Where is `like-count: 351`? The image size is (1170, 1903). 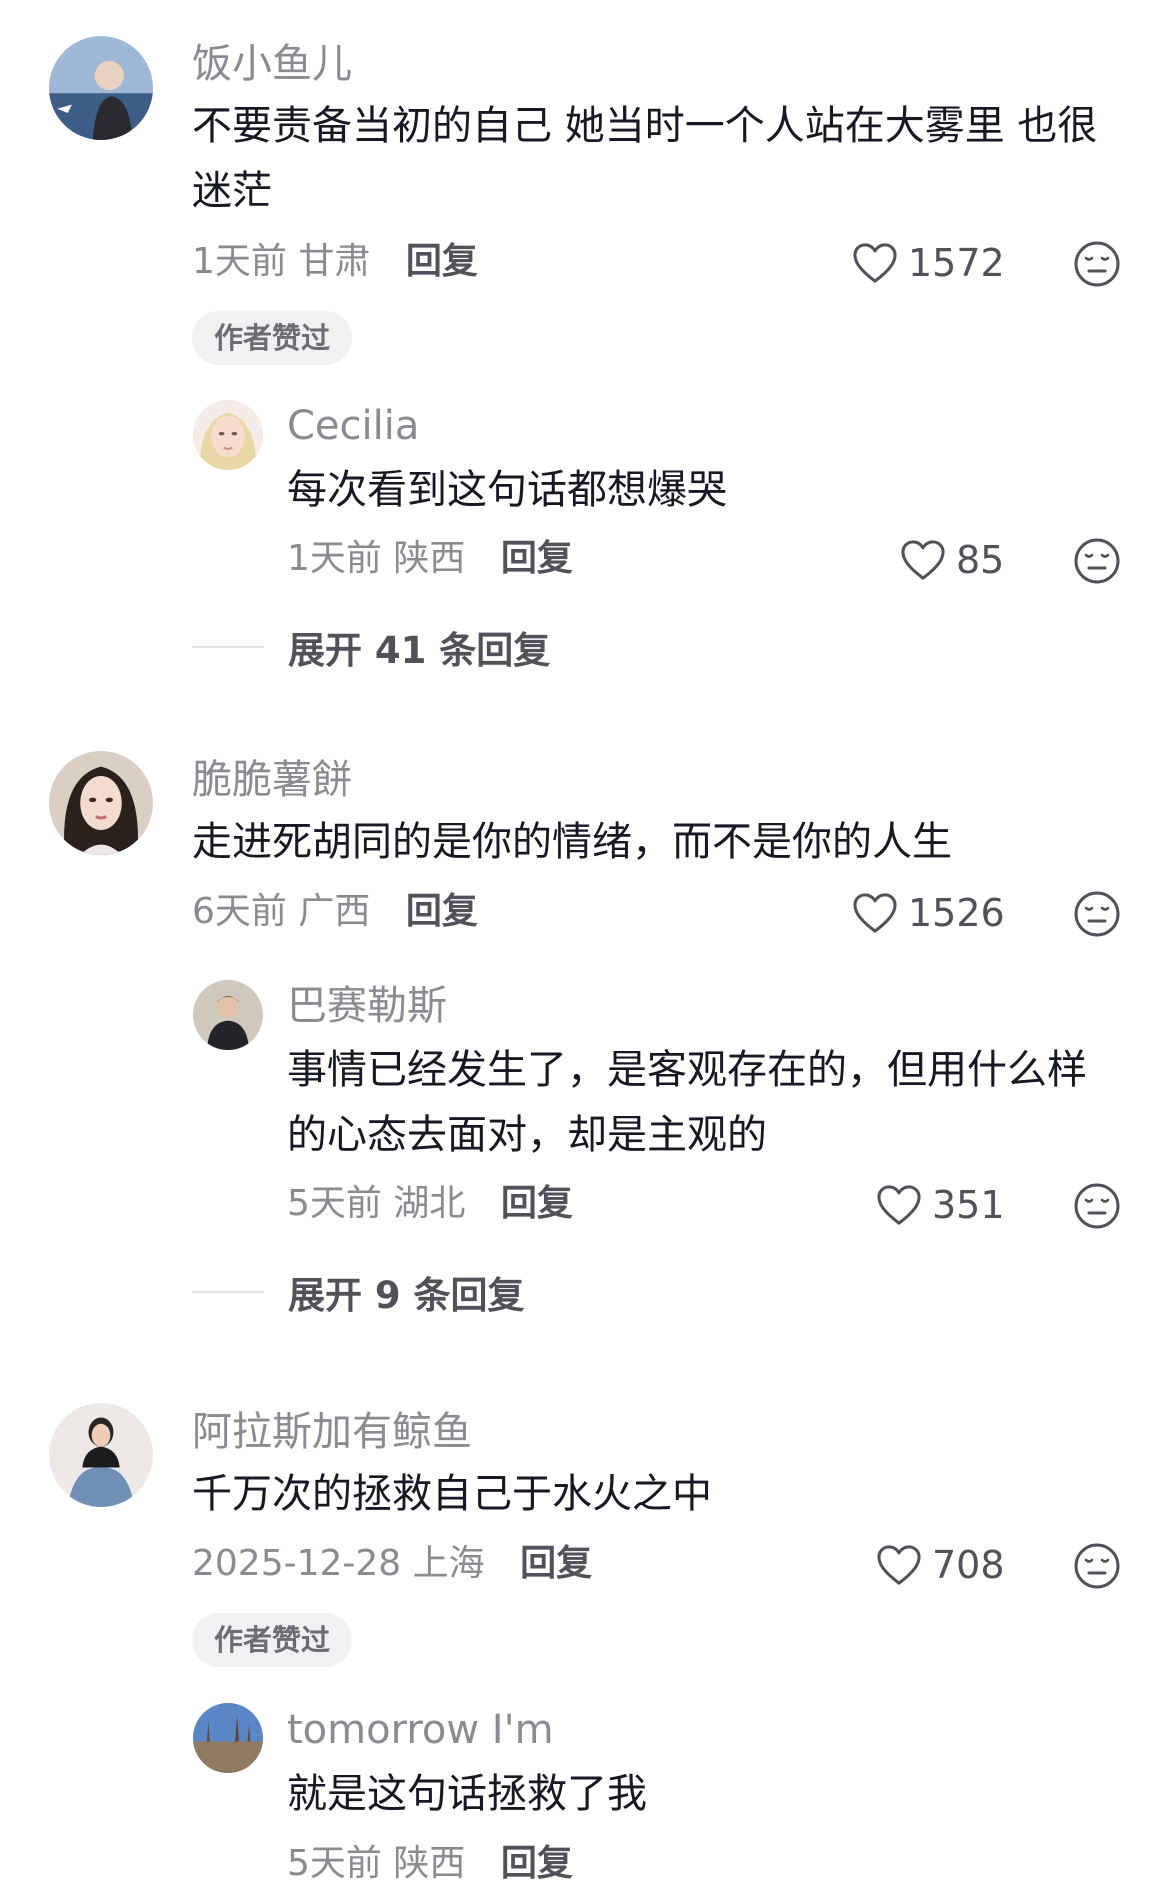 like-count: 351 is located at coordinates (968, 1205).